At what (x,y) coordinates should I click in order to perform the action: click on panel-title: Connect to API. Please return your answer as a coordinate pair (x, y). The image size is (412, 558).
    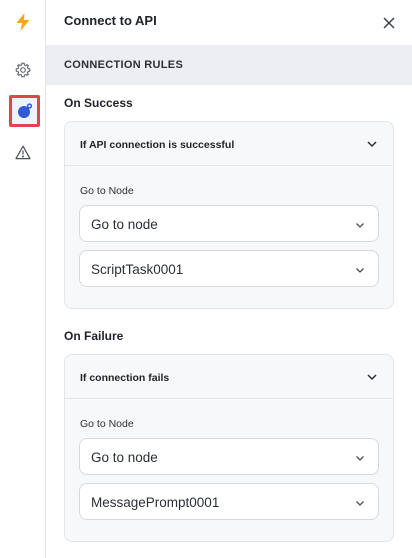
    Looking at the image, I should click on (110, 20).